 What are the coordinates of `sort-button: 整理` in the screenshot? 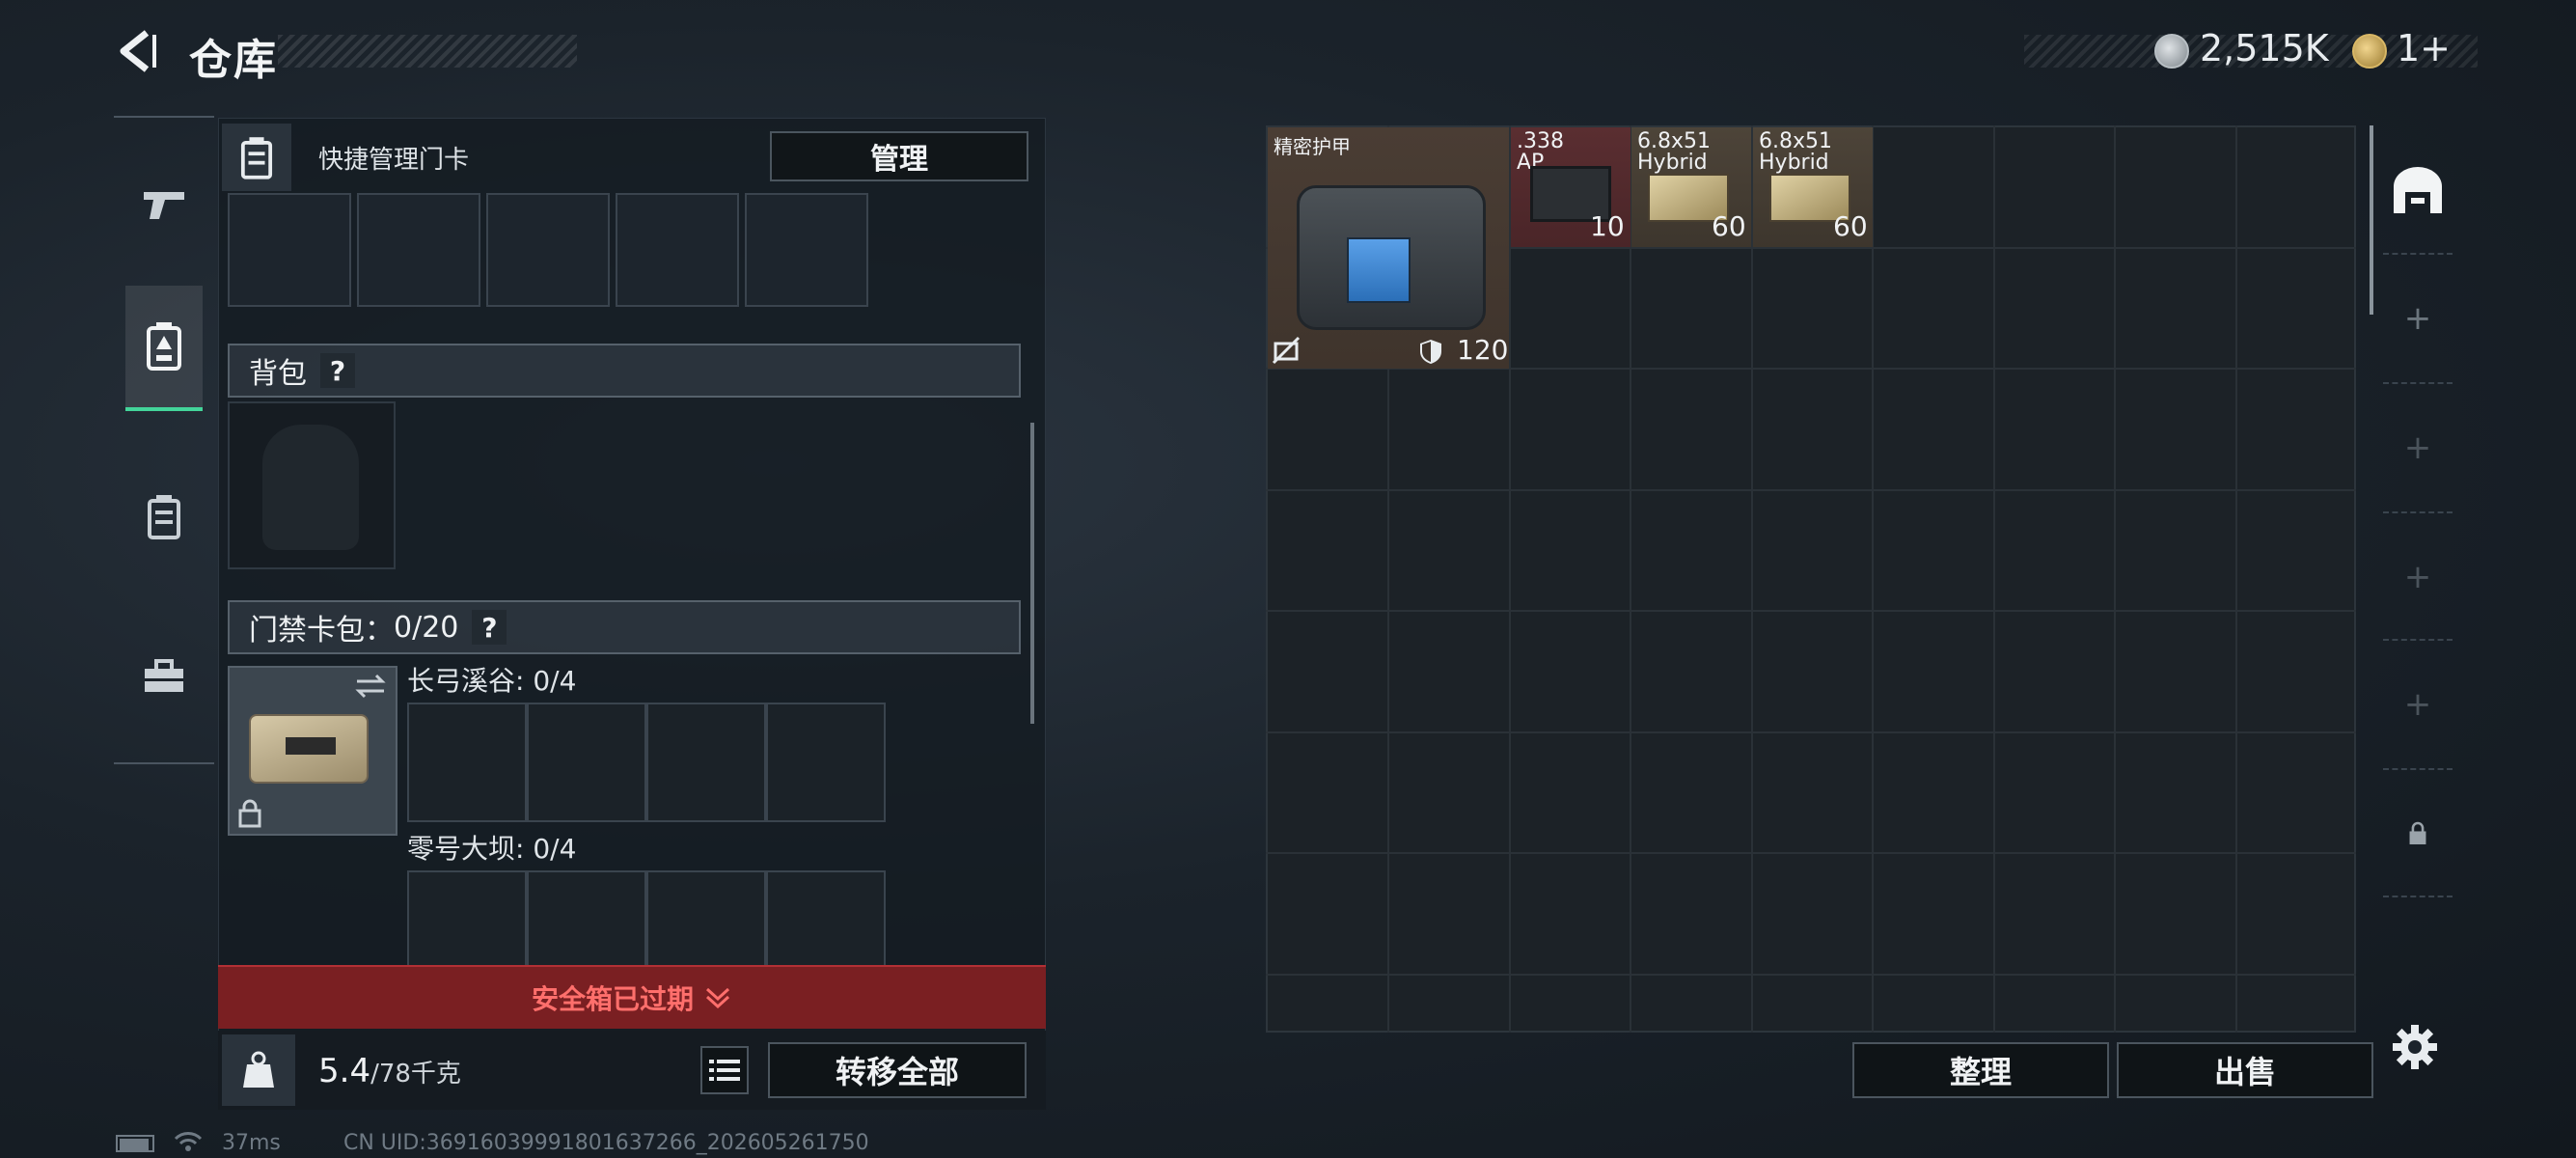 It's located at (1980, 1070).